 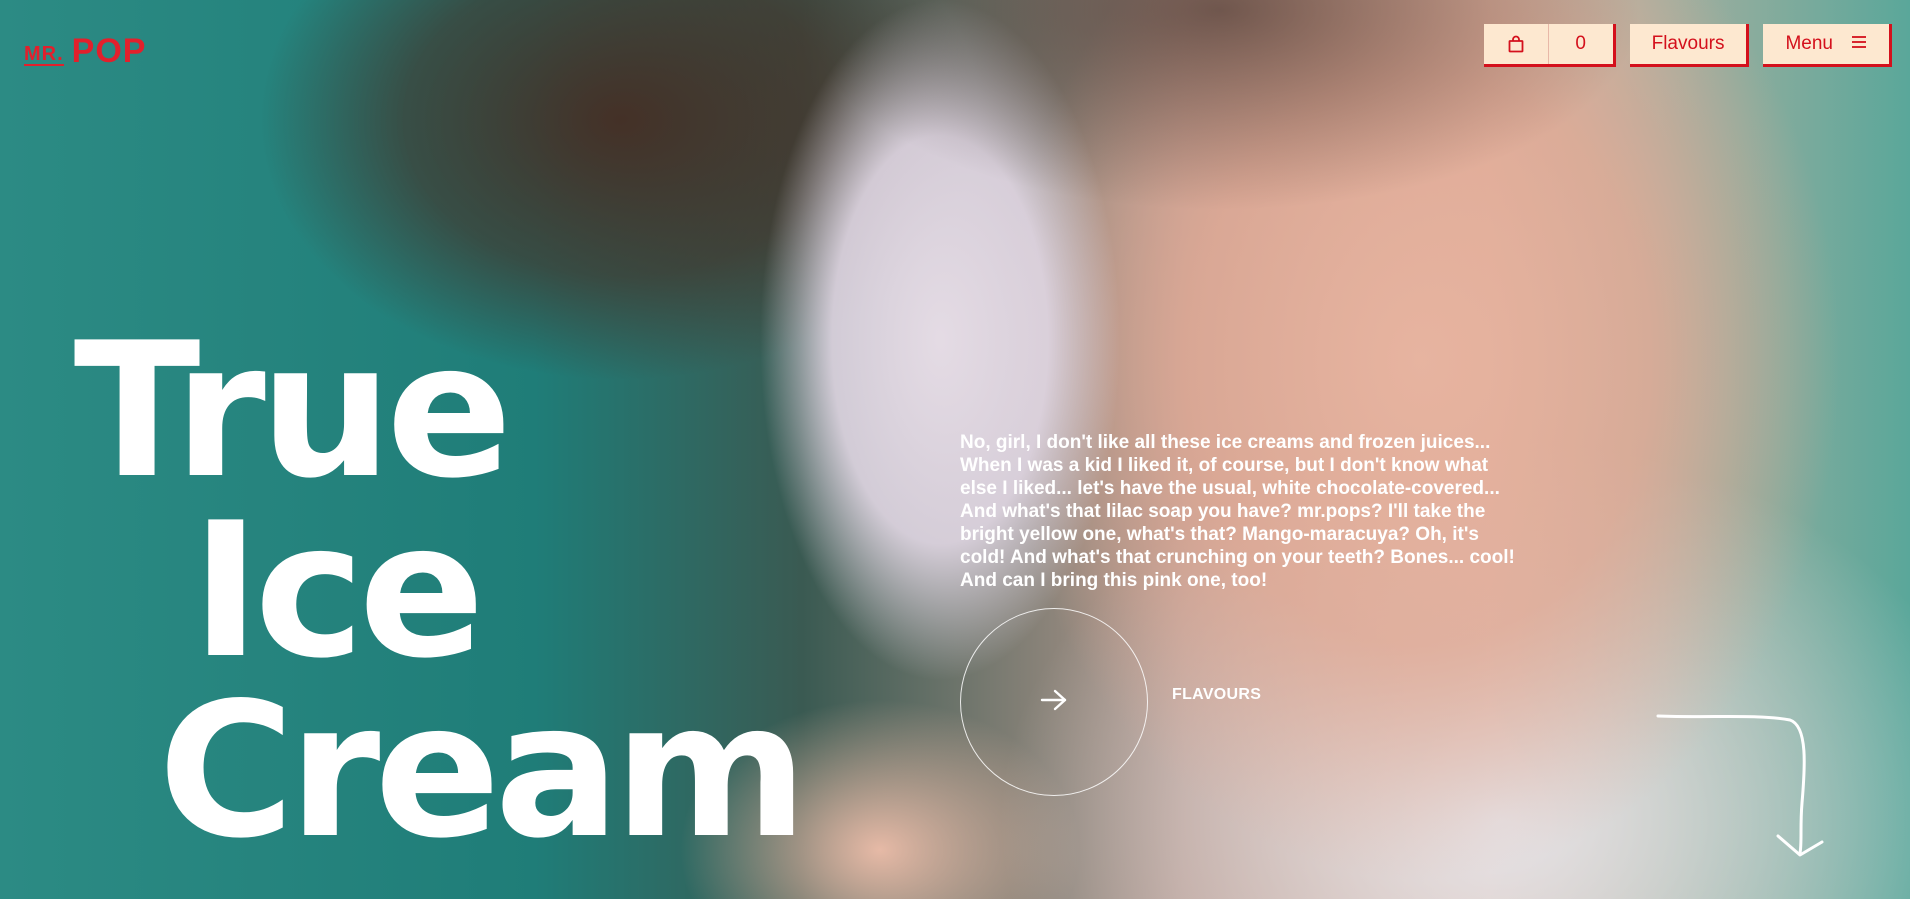 I want to click on cart-button: 0, so click(x=1549, y=45).